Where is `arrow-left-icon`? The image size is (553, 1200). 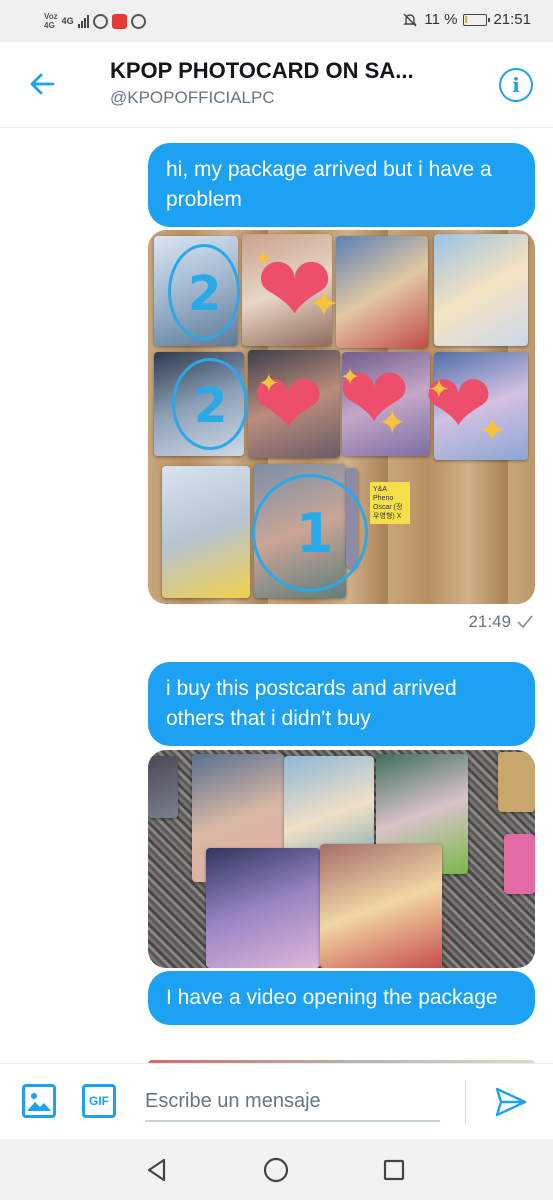 arrow-left-icon is located at coordinates (42, 84).